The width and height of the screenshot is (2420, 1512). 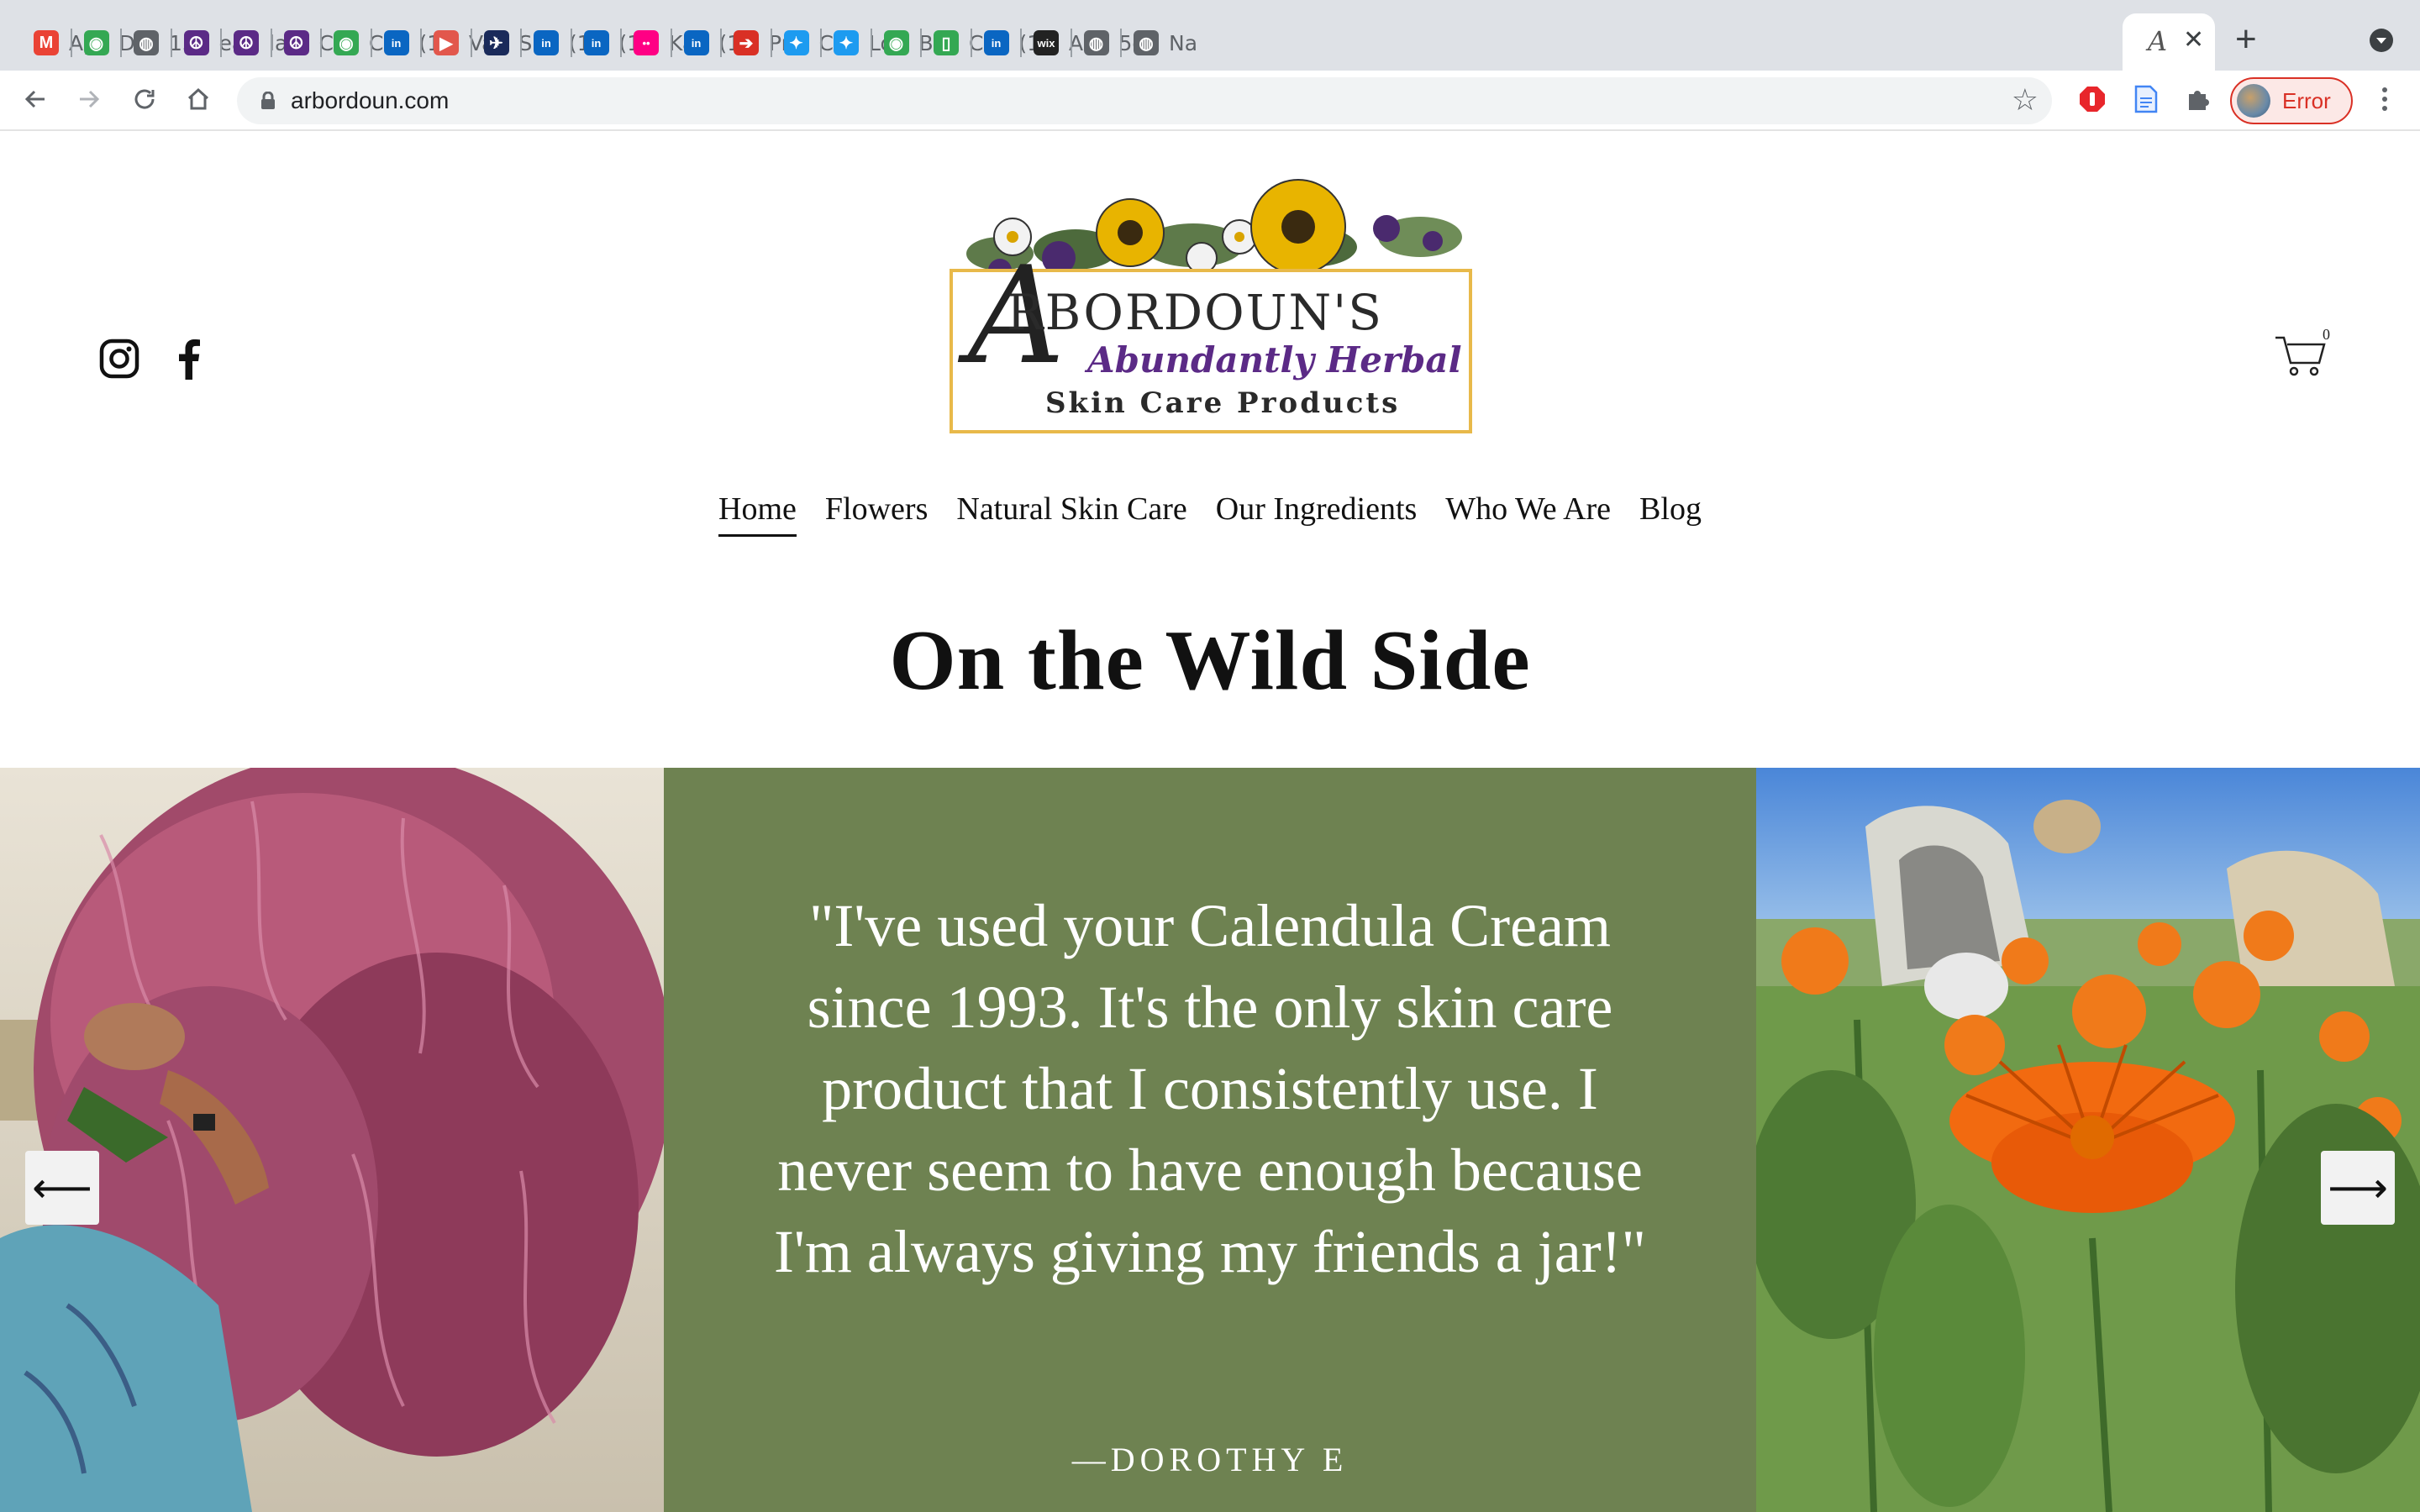 I want to click on home-icon, so click(x=198, y=98).